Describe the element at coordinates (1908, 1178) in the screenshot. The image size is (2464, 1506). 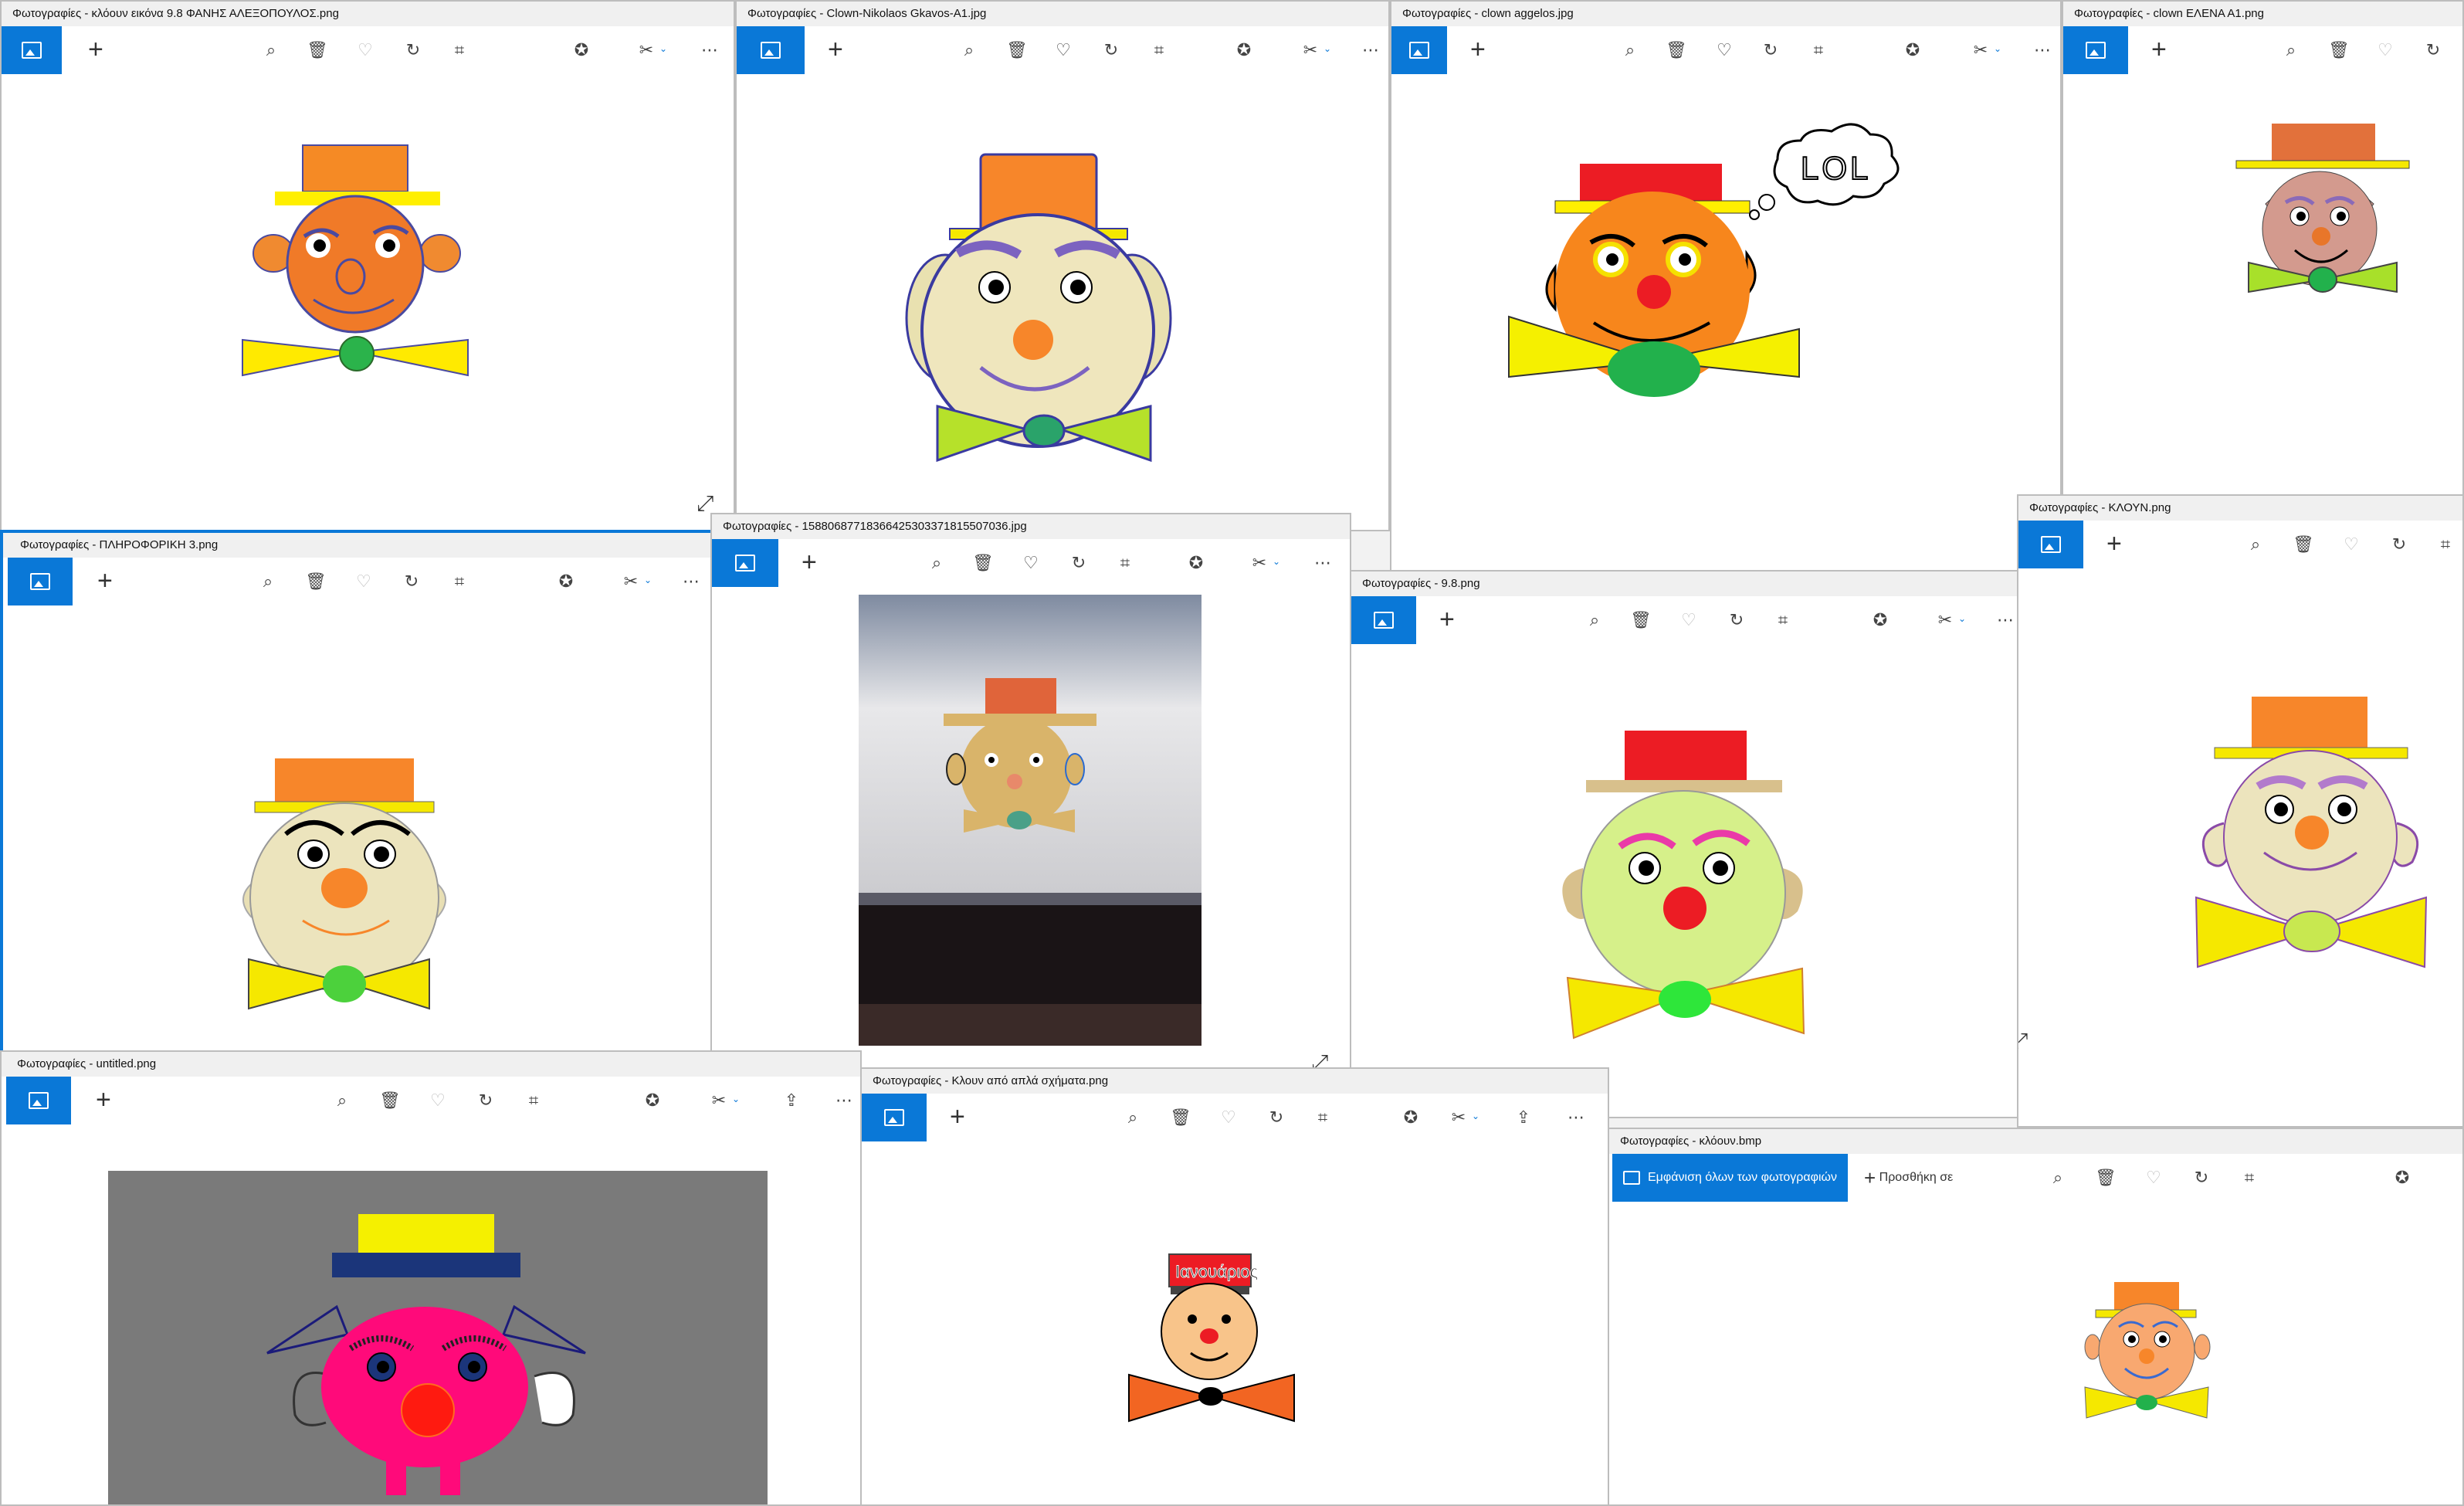
I see `add-to-button: + Προσθήκη σε` at that location.